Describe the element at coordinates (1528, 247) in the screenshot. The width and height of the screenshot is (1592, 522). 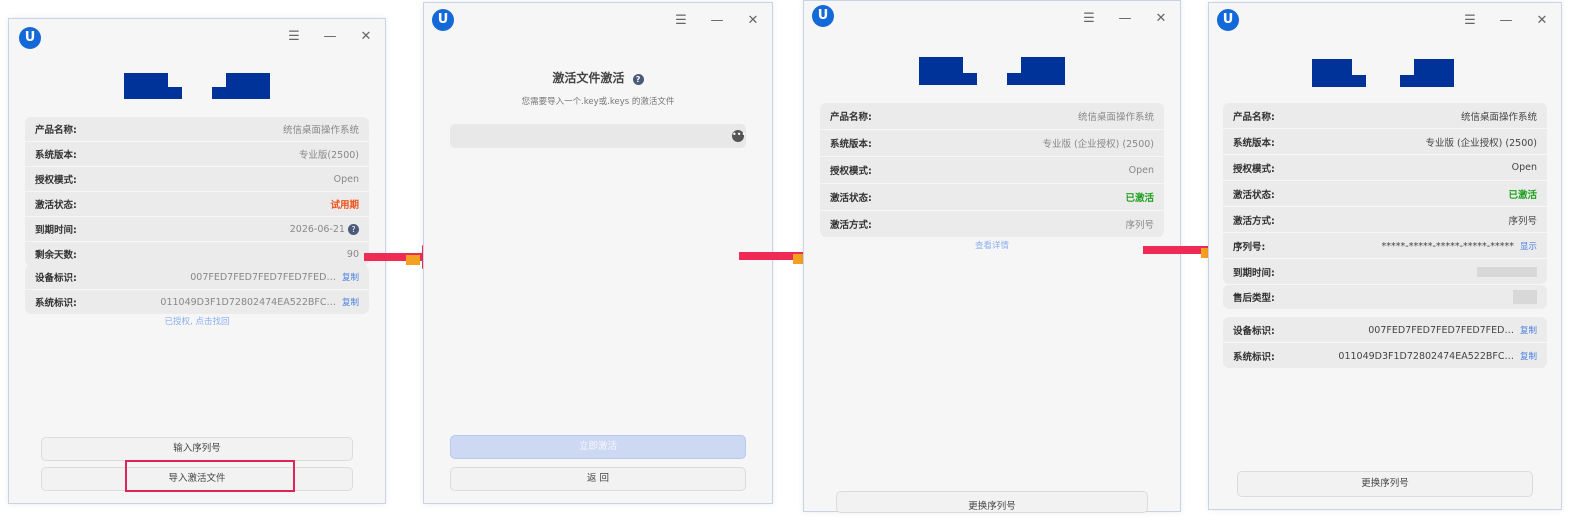
I see `show-serial-button: 显示` at that location.